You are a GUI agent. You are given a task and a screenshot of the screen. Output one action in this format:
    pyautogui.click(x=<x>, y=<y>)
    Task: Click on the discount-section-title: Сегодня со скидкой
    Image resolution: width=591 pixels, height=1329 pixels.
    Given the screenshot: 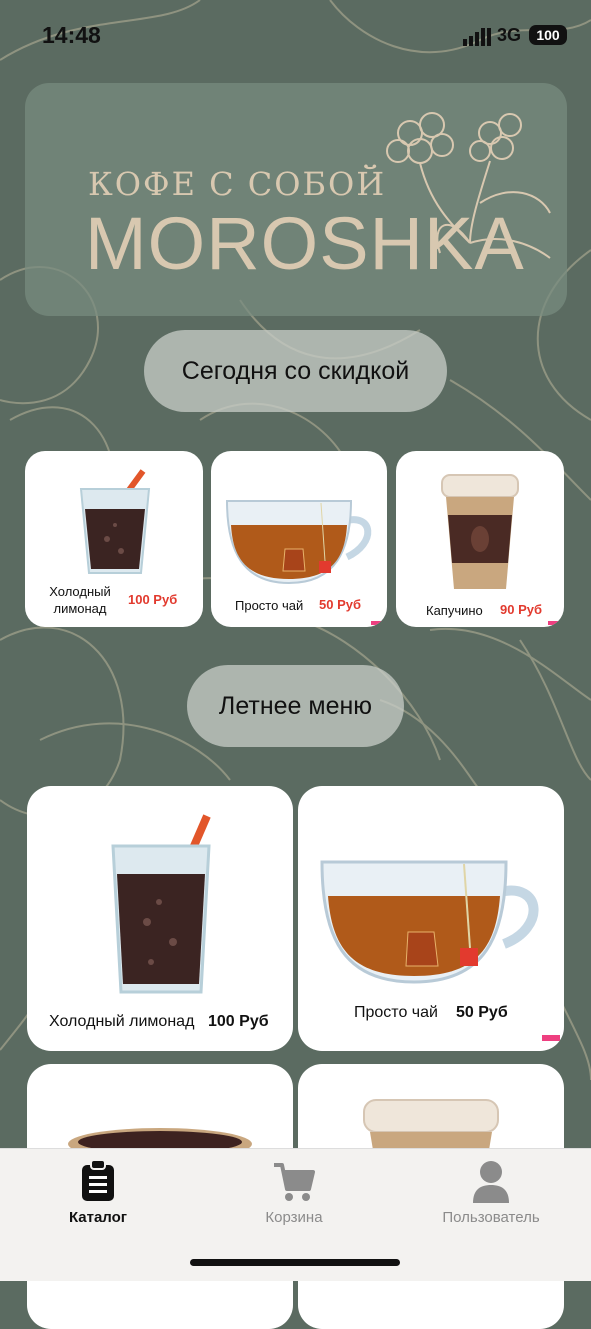 What is the action you would take?
    pyautogui.click(x=295, y=371)
    